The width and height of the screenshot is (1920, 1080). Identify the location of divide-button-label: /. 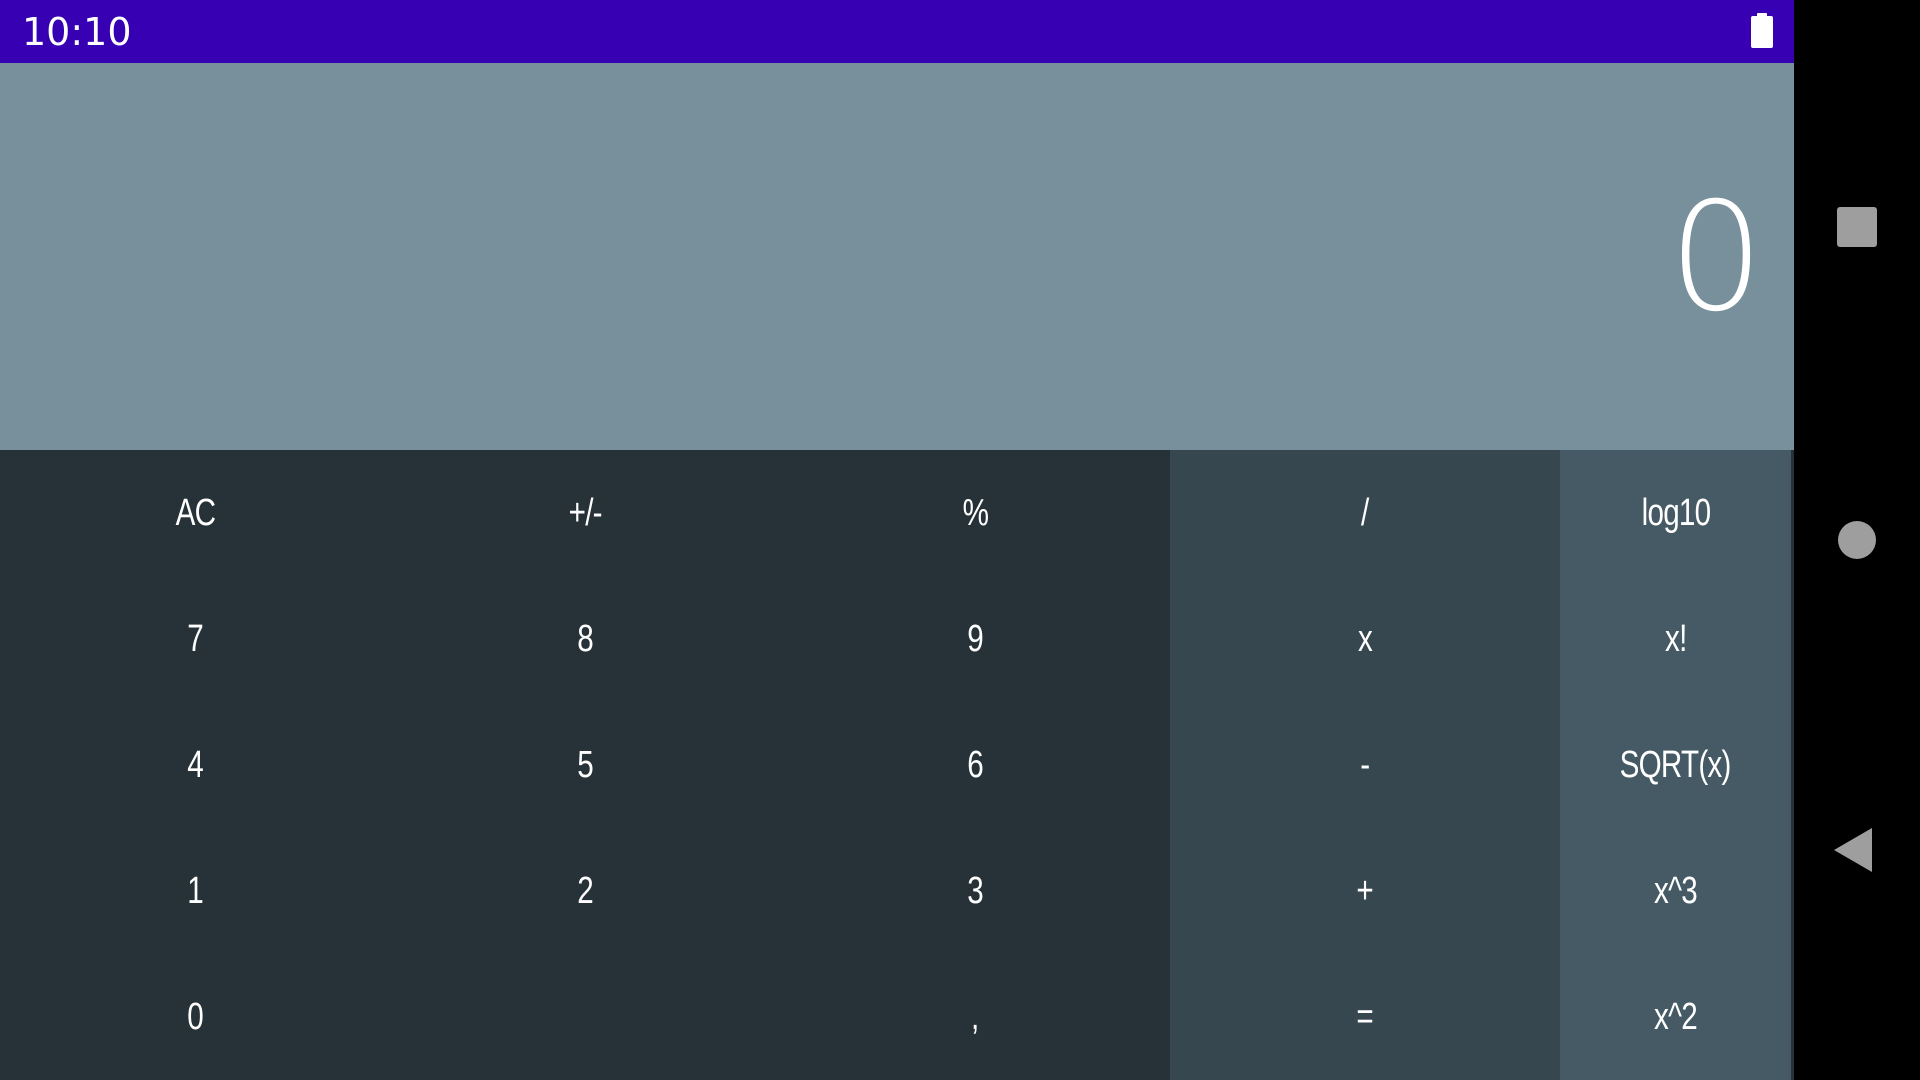
(1365, 512).